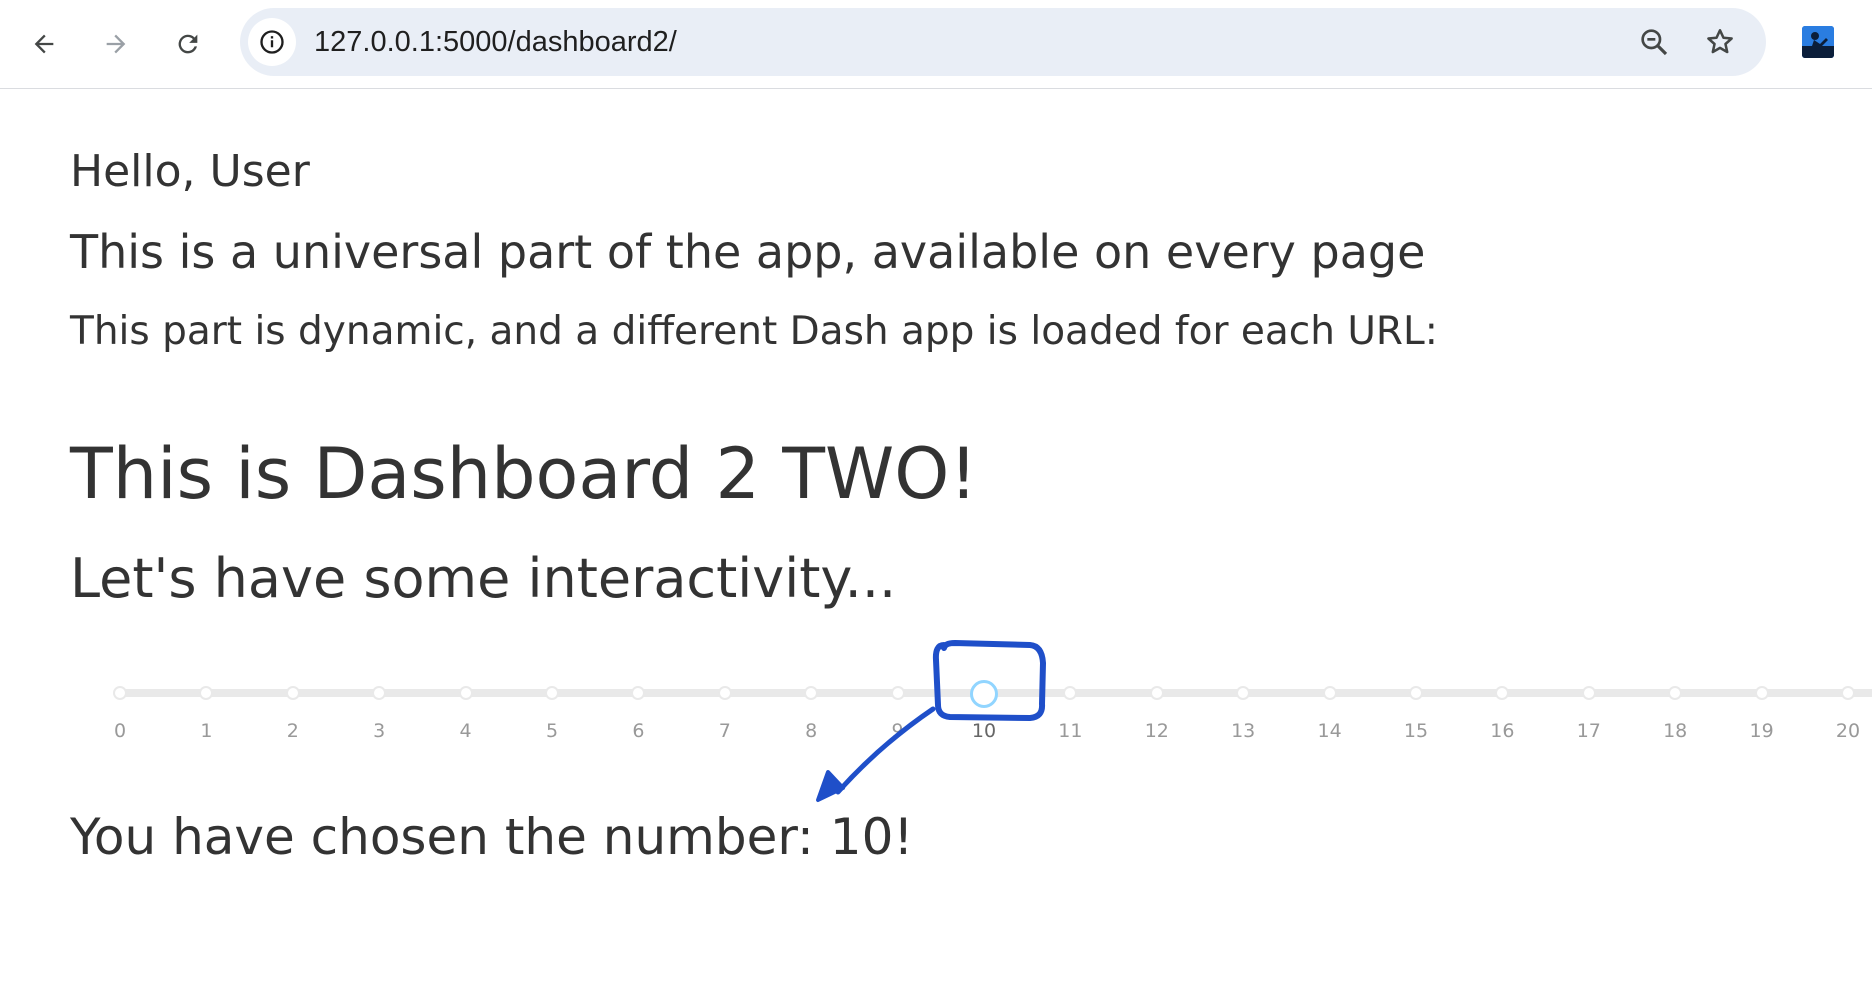 The width and height of the screenshot is (1872, 992). I want to click on annotation-arrowhead, so click(830, 786).